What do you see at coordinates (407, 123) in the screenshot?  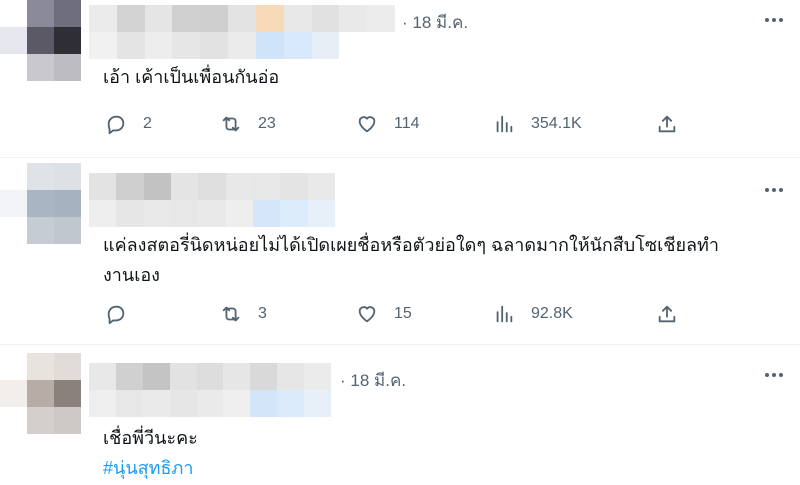 I see `like-count: 114` at bounding box center [407, 123].